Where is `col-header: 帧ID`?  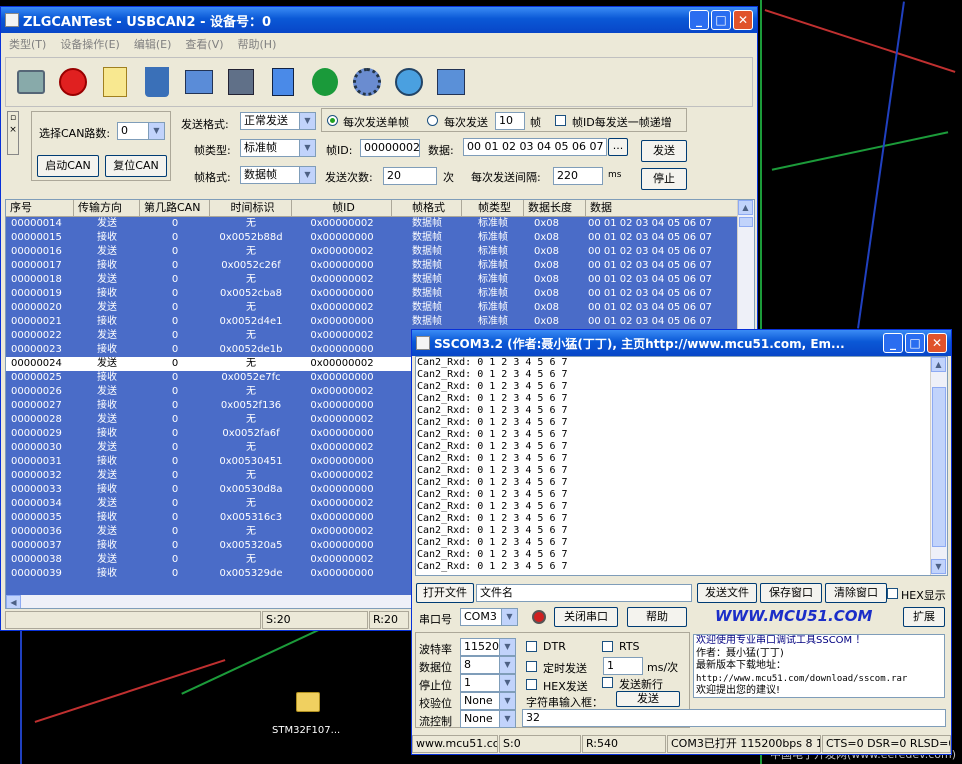 col-header: 帧ID is located at coordinates (342, 208).